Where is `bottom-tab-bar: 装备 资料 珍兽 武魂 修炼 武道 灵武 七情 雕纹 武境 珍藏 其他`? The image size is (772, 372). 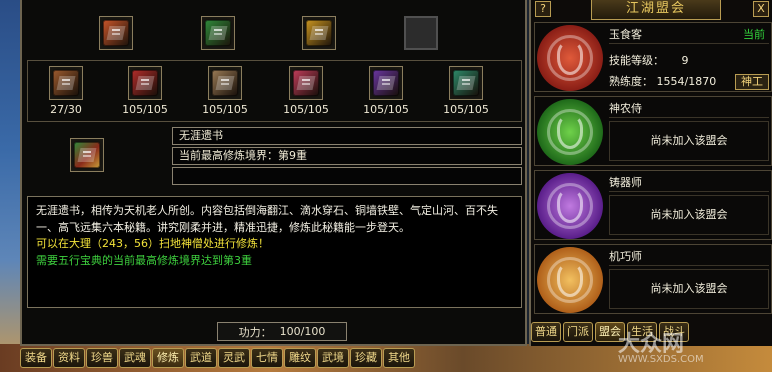
bottom-tab-bar: 装备 资料 珍兽 武魂 修炼 武道 灵武 七情 雕纹 武境 珍藏 其他 is located at coordinates (217, 358).